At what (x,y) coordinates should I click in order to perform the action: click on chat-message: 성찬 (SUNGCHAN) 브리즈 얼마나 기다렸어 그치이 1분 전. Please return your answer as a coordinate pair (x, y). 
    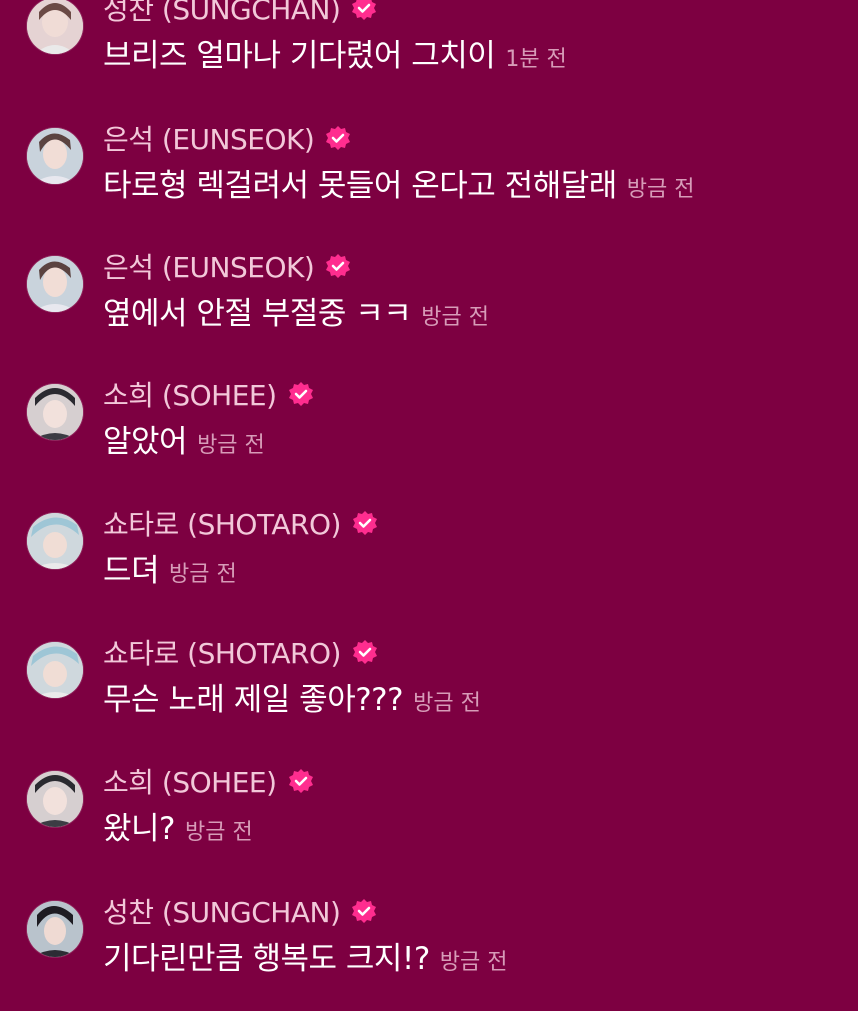
    Looking at the image, I should click on (429, 50).